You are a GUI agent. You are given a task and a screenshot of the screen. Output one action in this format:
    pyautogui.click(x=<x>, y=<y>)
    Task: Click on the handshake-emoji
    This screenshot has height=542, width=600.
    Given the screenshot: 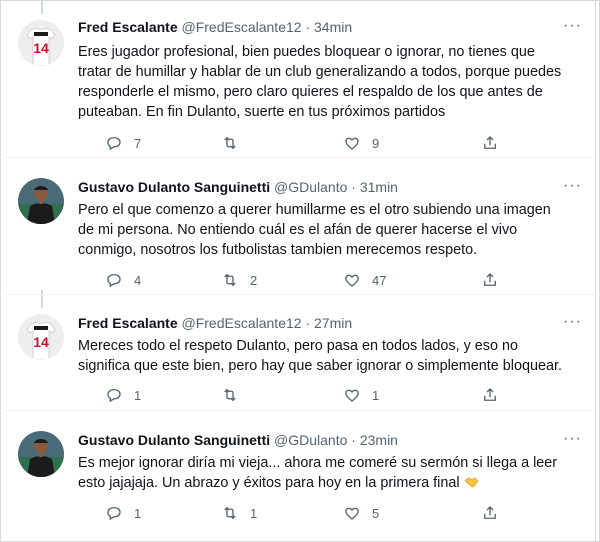 What is the action you would take?
    pyautogui.click(x=471, y=482)
    